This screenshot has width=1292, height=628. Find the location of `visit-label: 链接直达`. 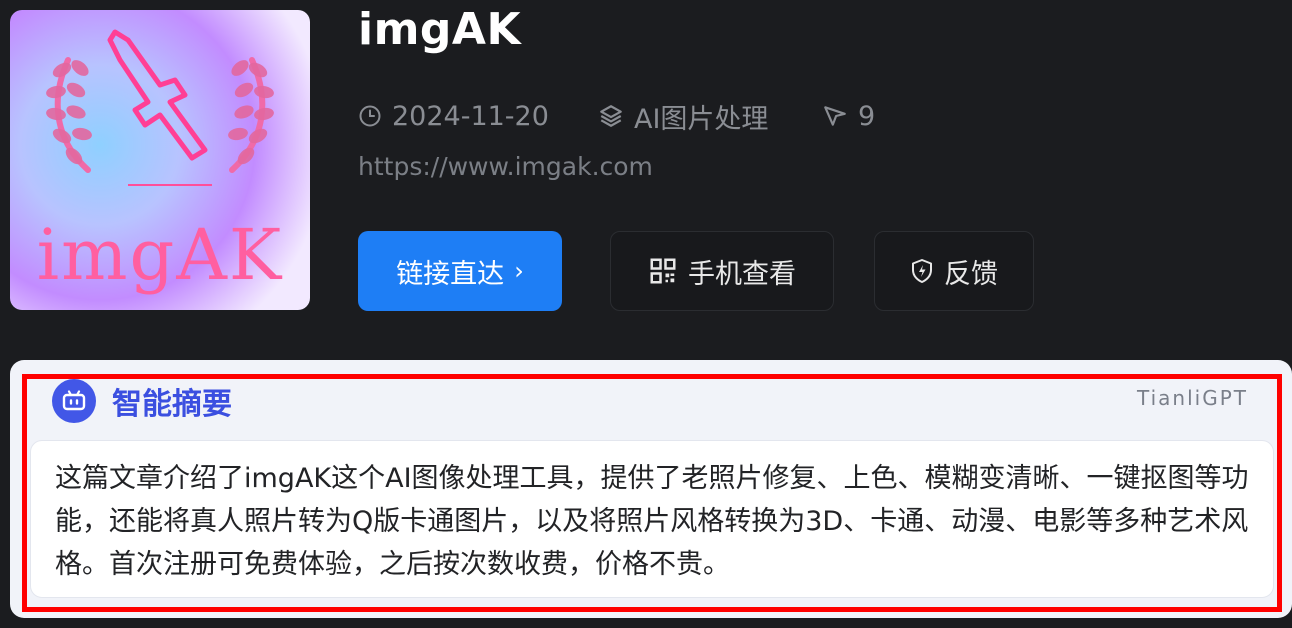

visit-label: 链接直达 is located at coordinates (450, 274).